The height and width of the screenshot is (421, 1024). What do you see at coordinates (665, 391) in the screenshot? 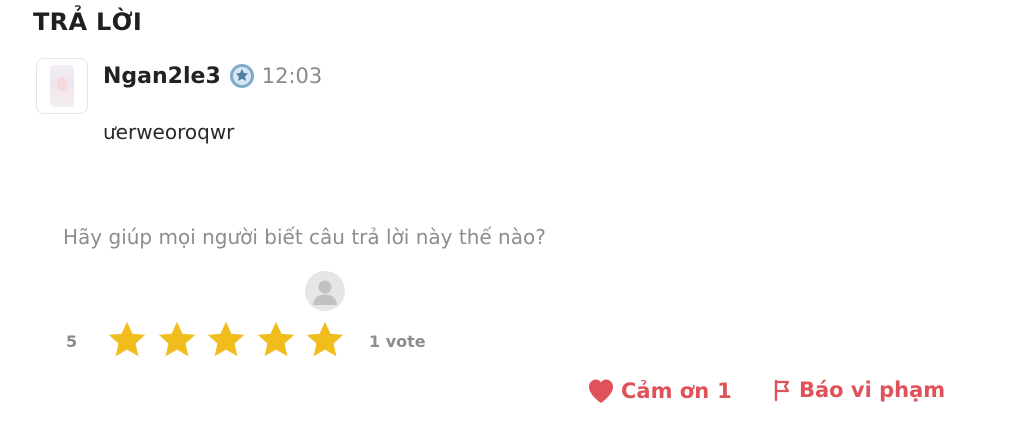
I see `thanks-label: Cảm ơn` at bounding box center [665, 391].